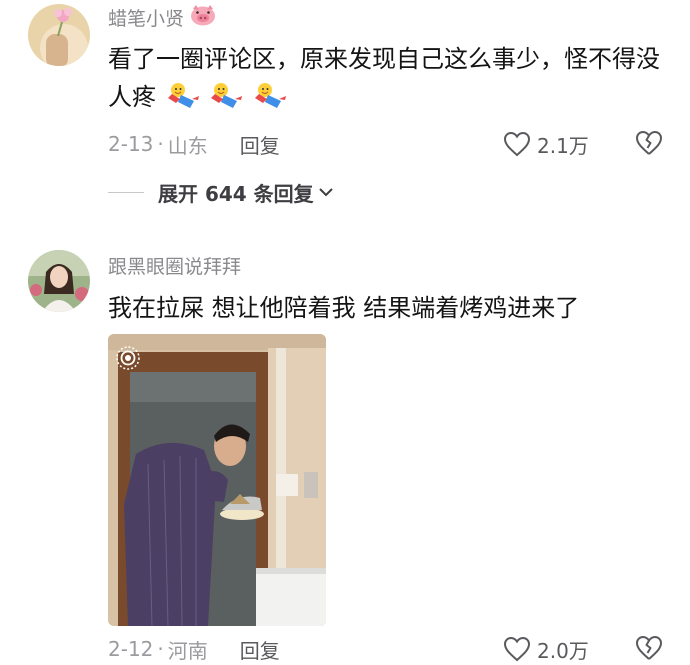 The height and width of the screenshot is (665, 690). I want to click on comment-date: 2-12, so click(131, 649).